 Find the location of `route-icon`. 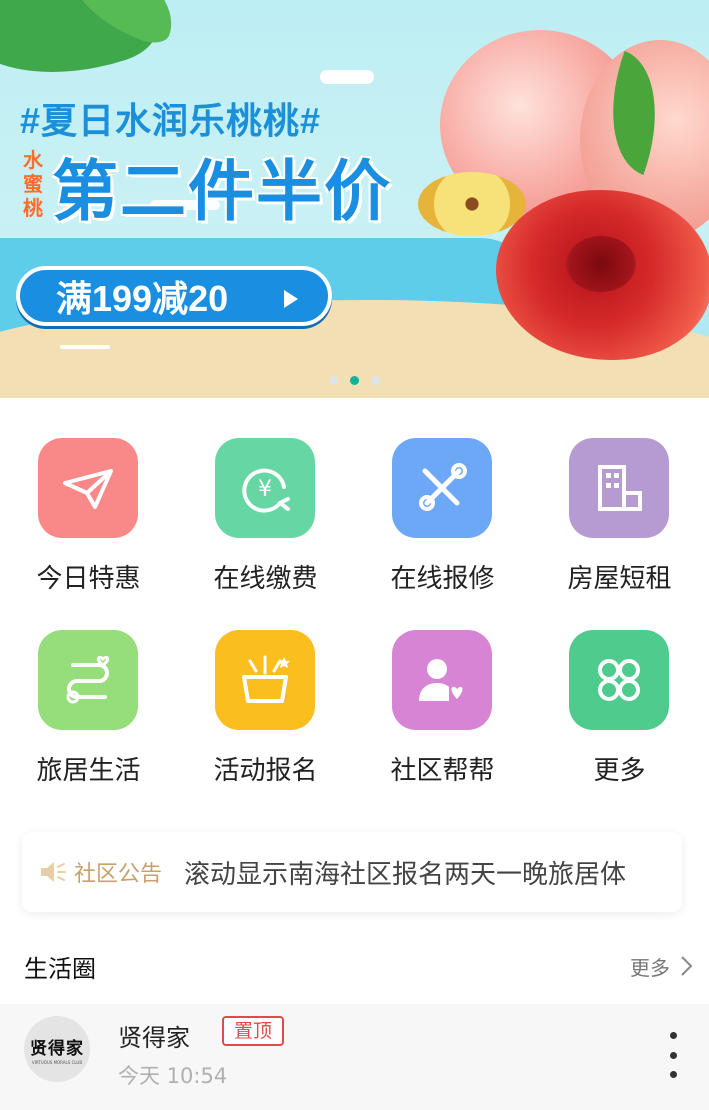

route-icon is located at coordinates (88, 679).